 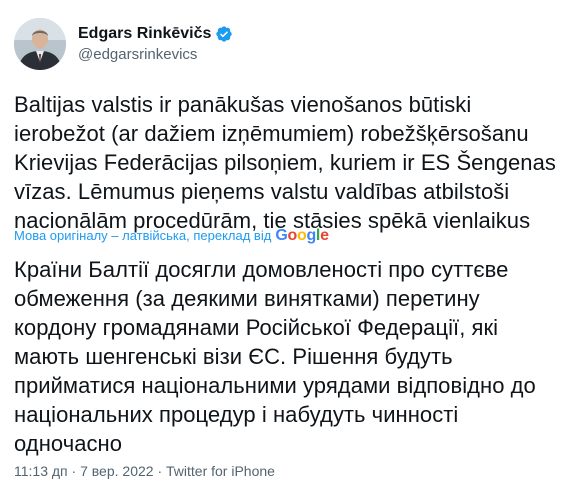 I want to click on tweet-header: Edgars Rinkēvičs @edgarsrinkevics, so click(x=123, y=44).